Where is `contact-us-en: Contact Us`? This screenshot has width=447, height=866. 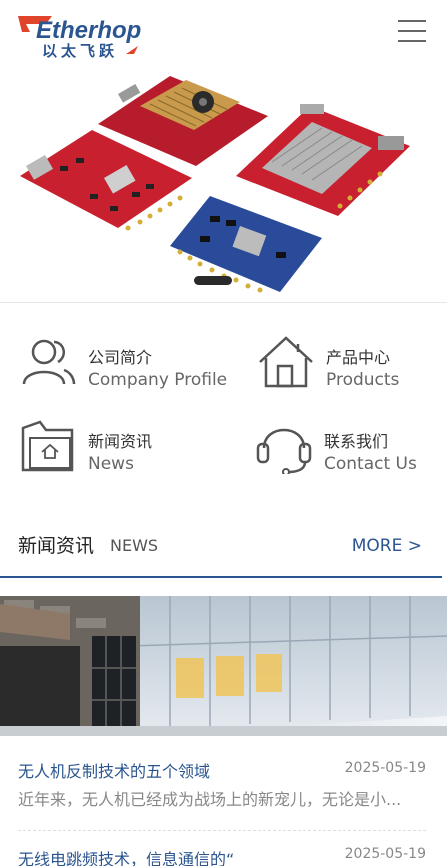
contact-us-en: Contact Us is located at coordinates (370, 464).